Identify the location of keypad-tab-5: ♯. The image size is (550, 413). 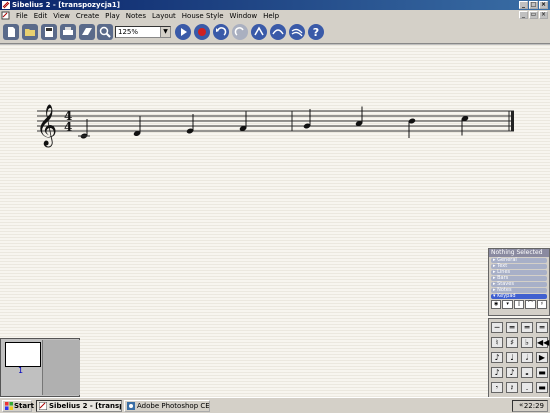
(542, 304).